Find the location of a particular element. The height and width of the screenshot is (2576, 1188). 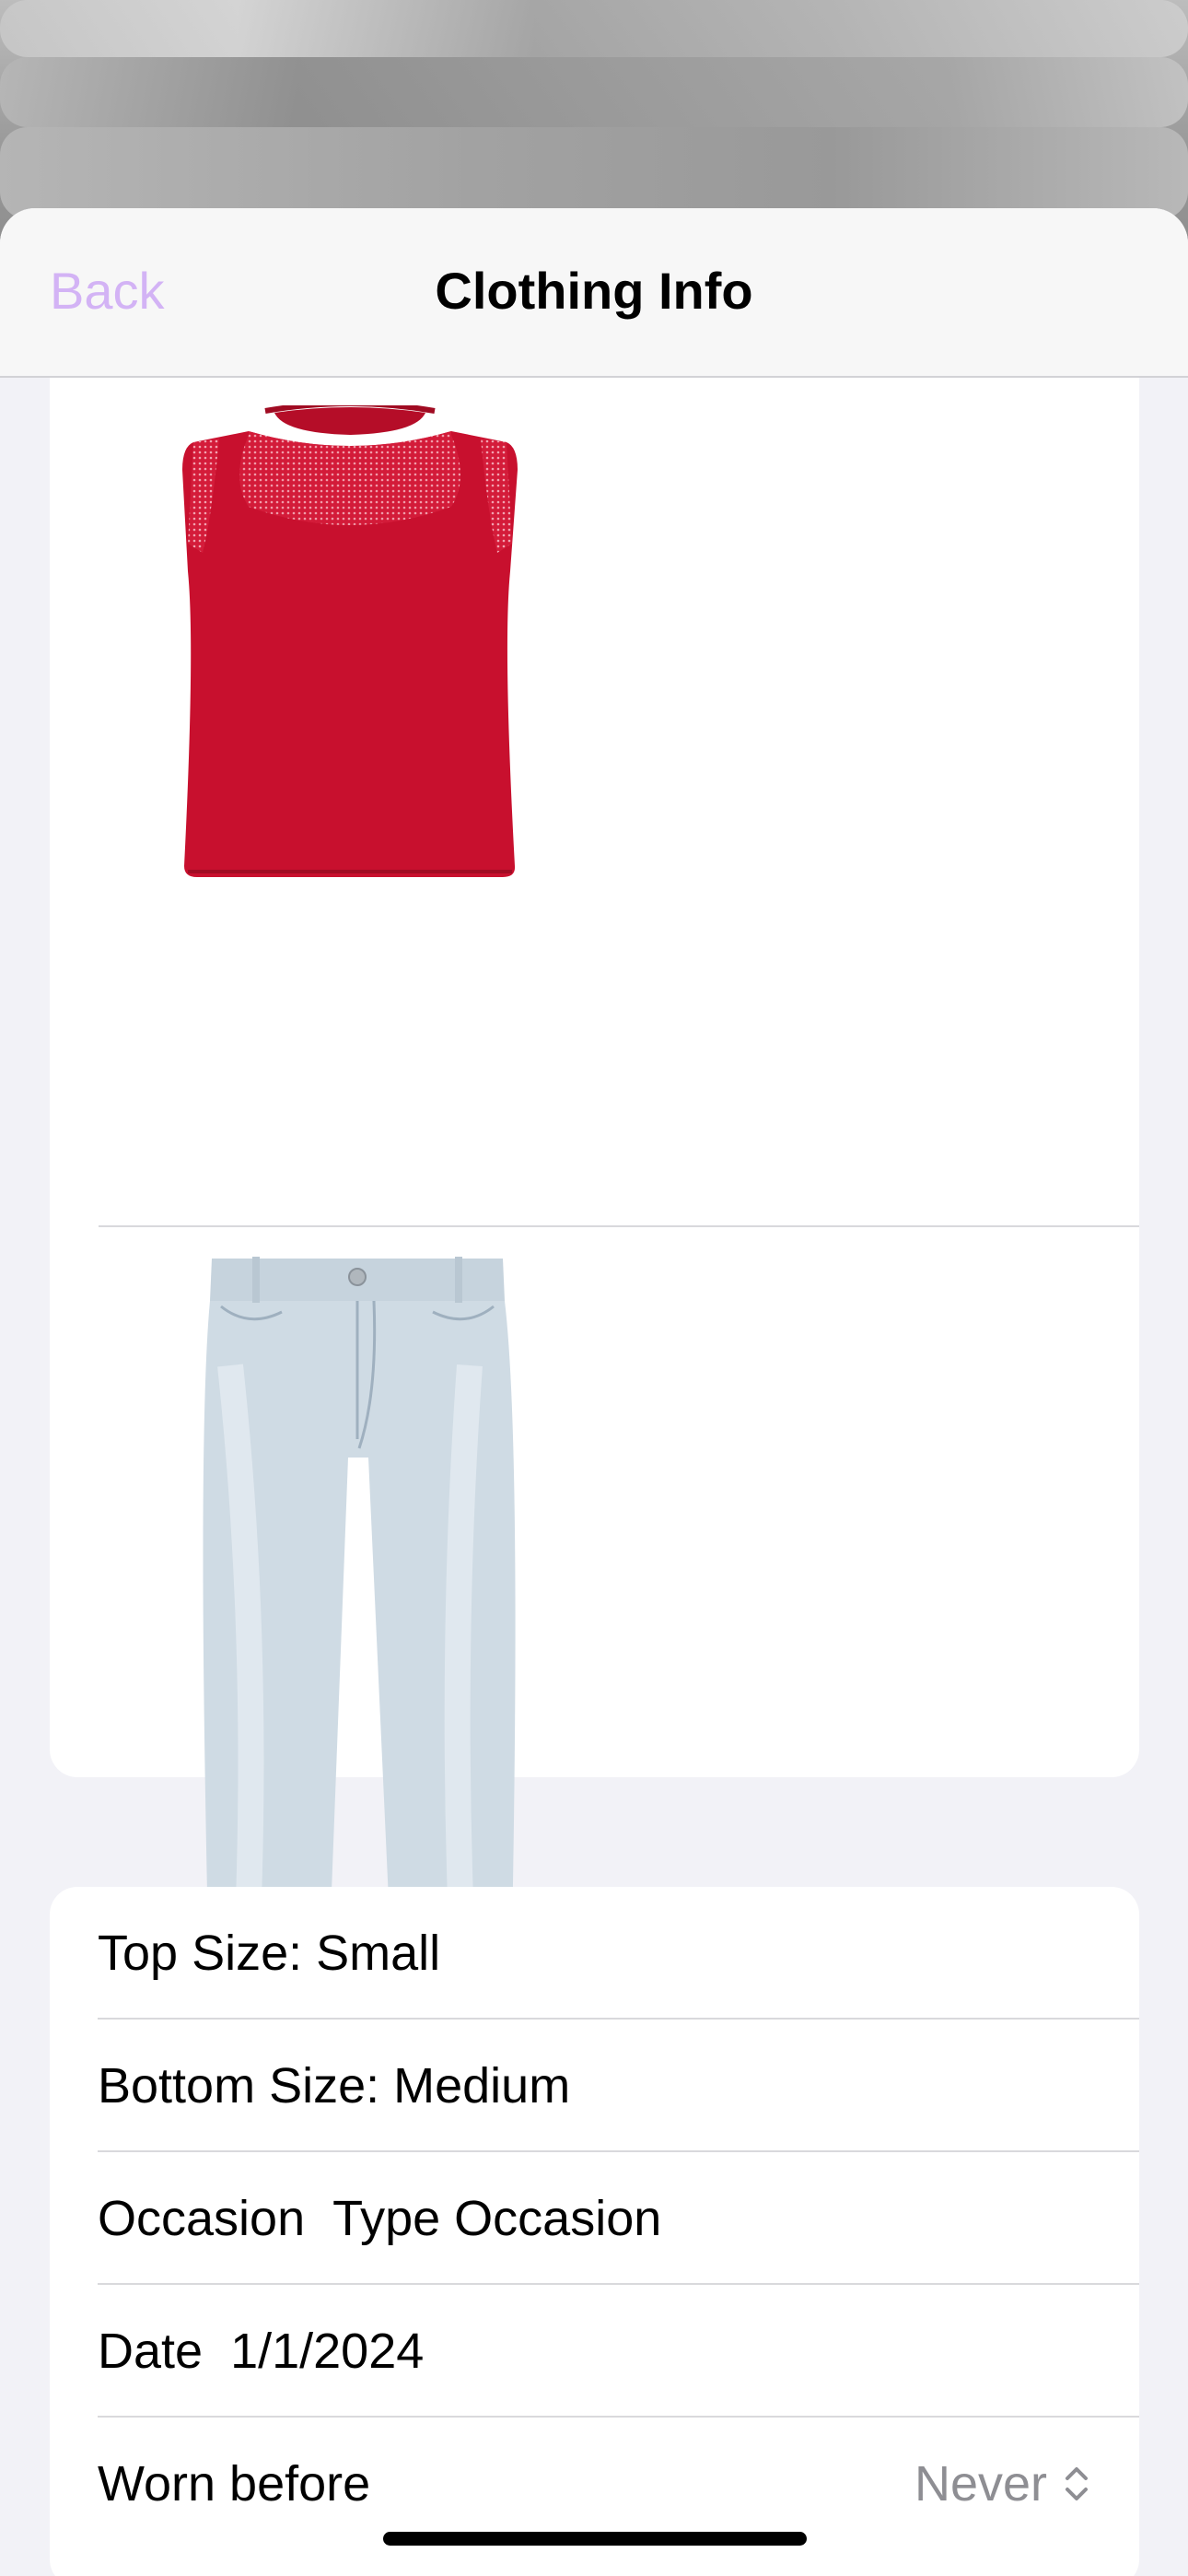

occasion-row: Occasion Type Occasion is located at coordinates (594, 2218).